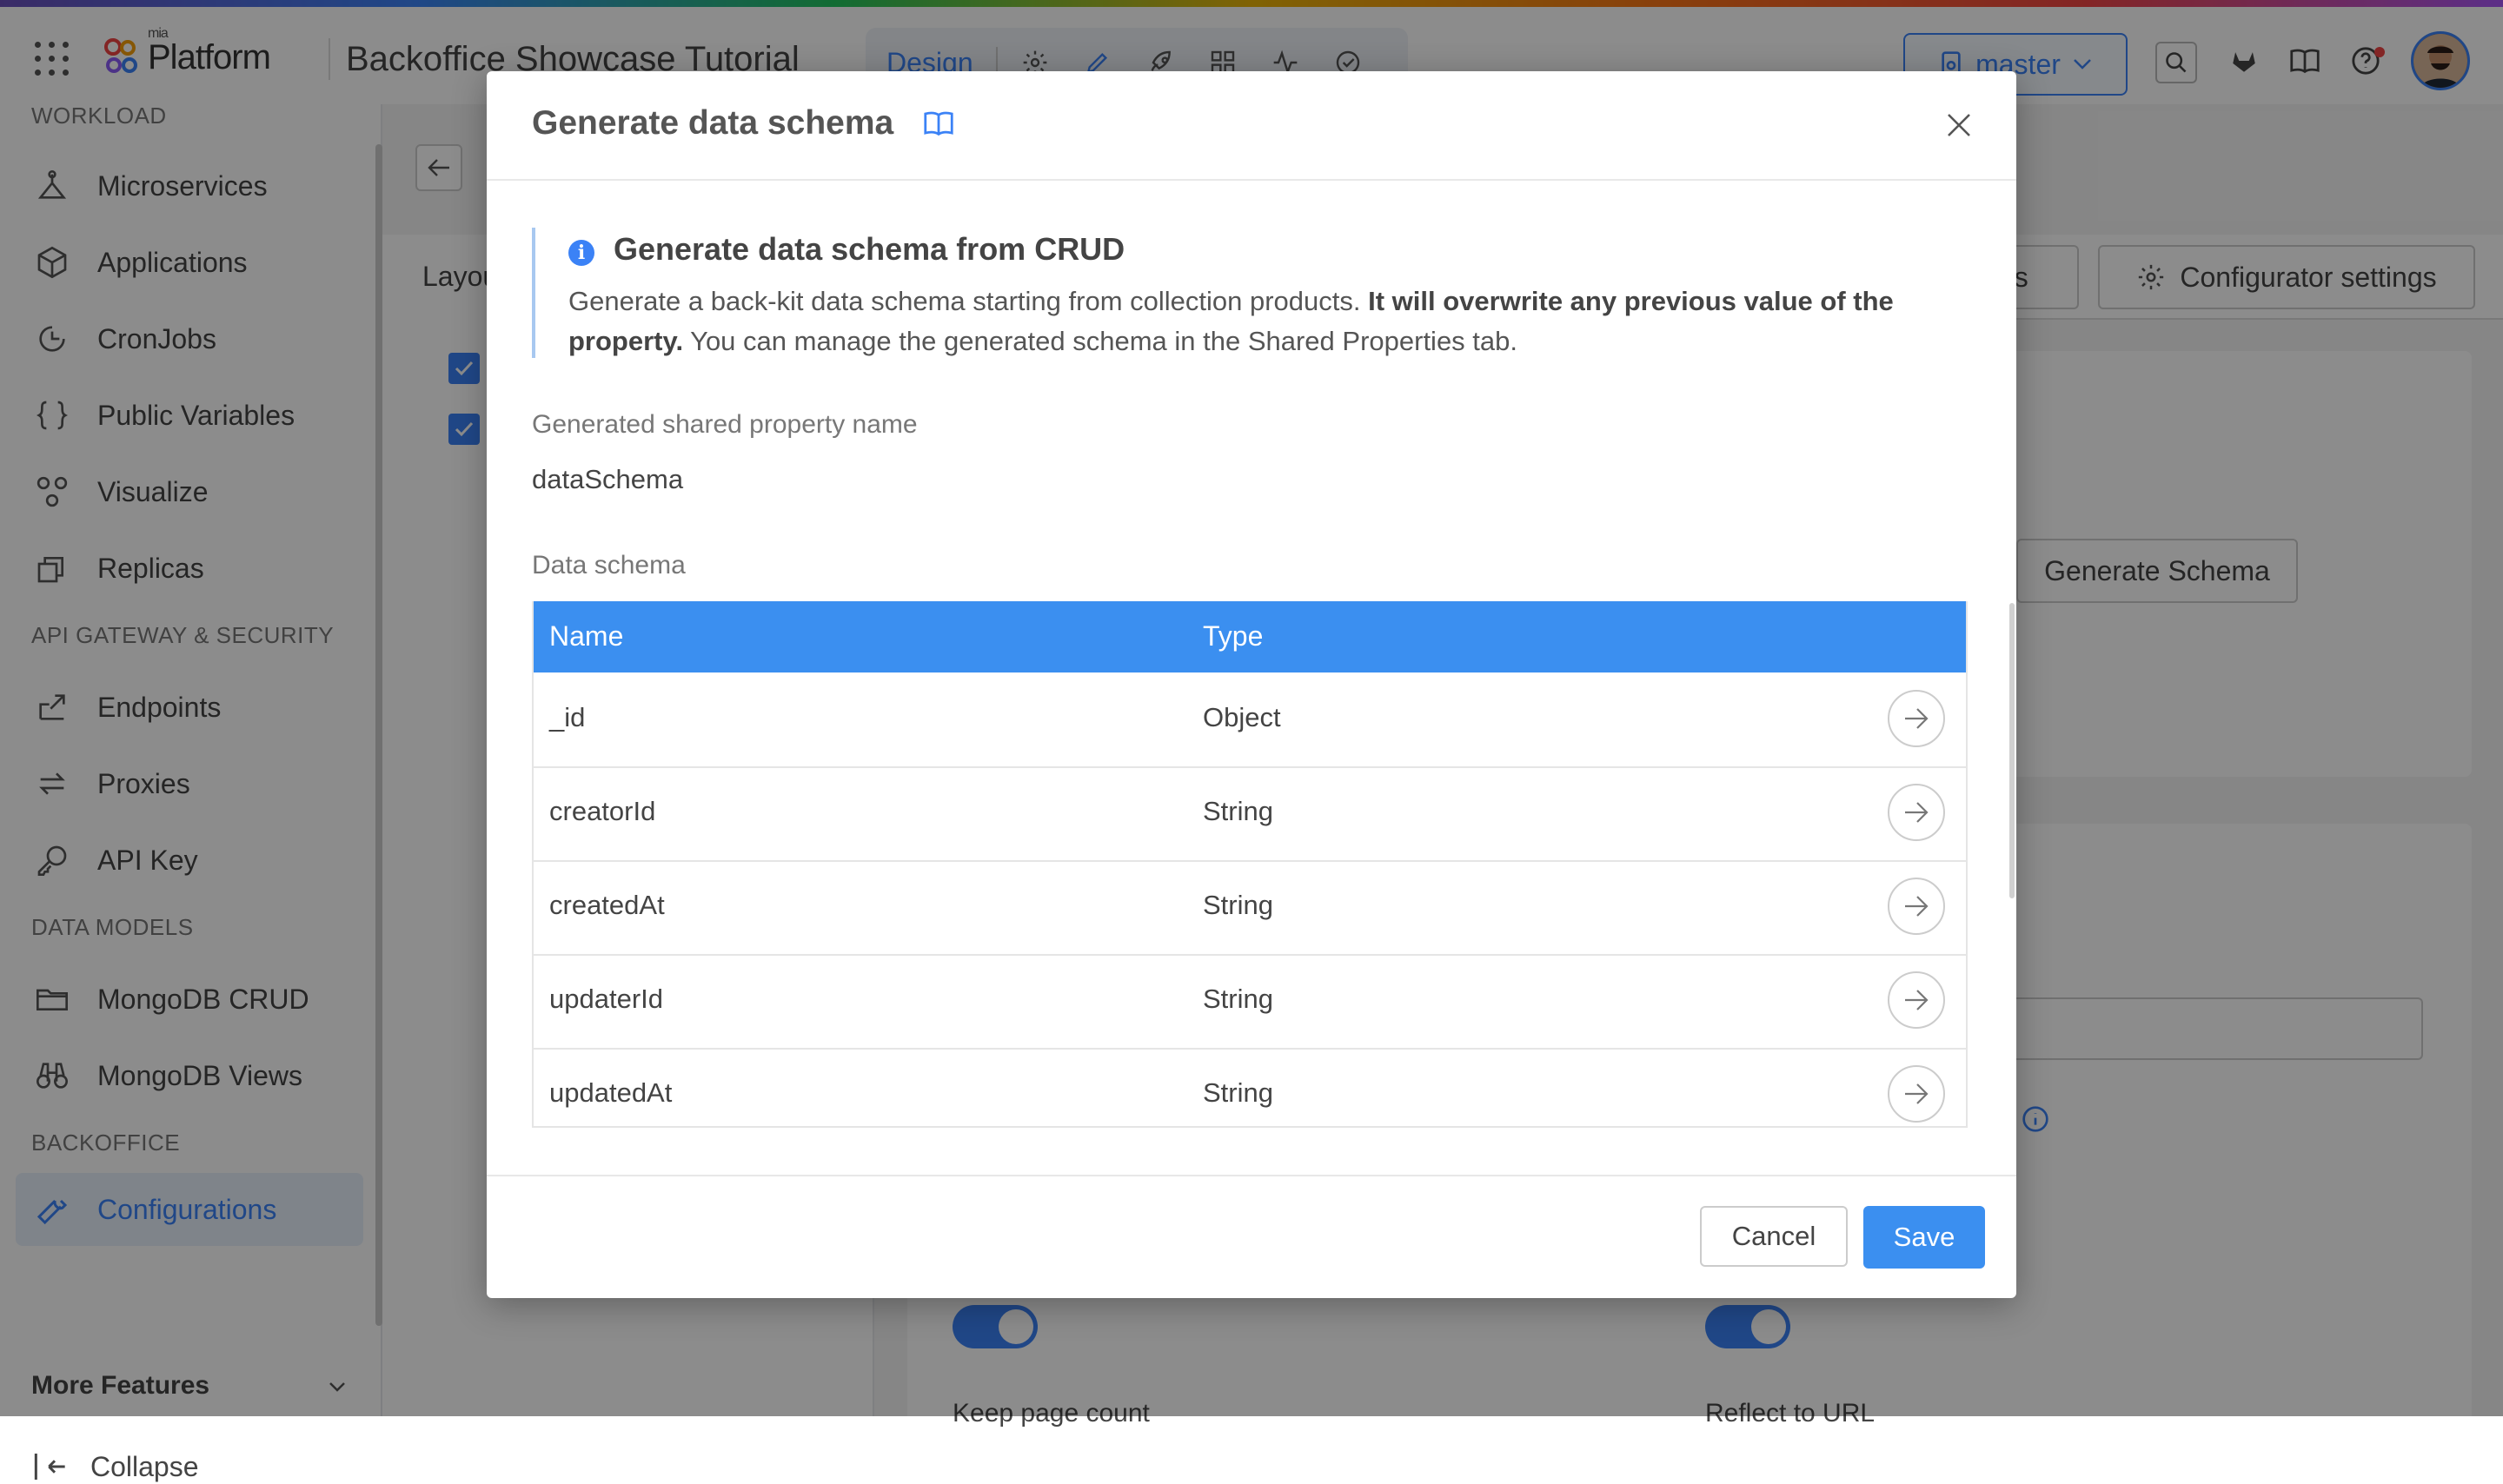  I want to click on modal-footer: Cancel Save, so click(1251, 1237).